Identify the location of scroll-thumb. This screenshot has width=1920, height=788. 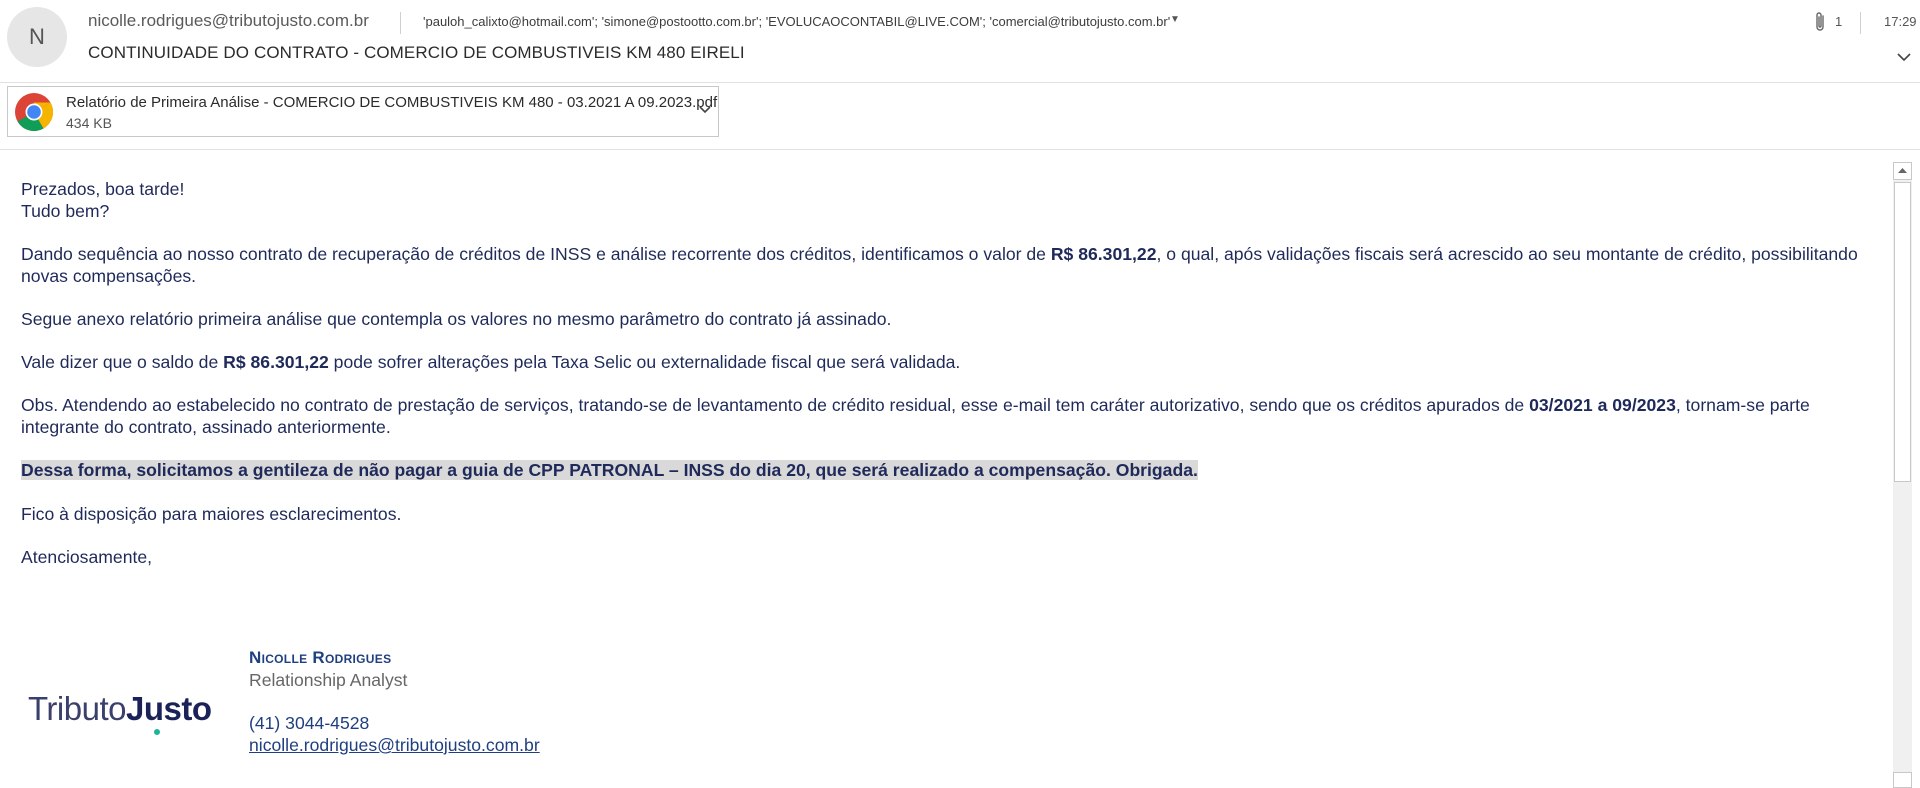
(1902, 332).